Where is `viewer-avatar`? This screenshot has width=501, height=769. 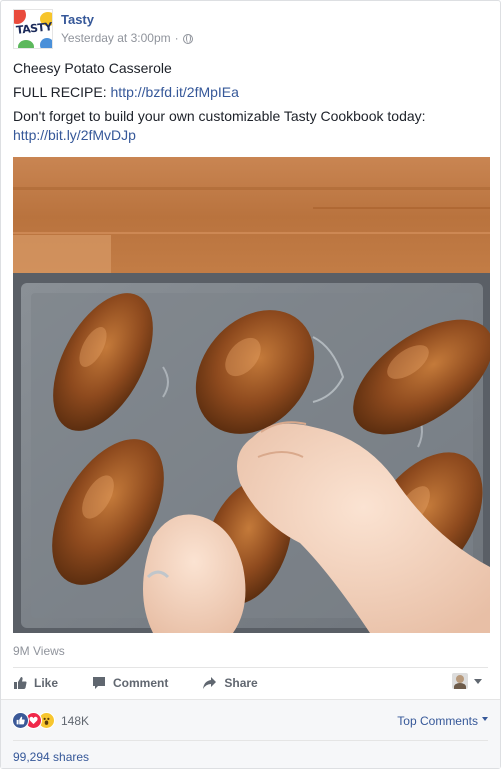
viewer-avatar is located at coordinates (460, 681).